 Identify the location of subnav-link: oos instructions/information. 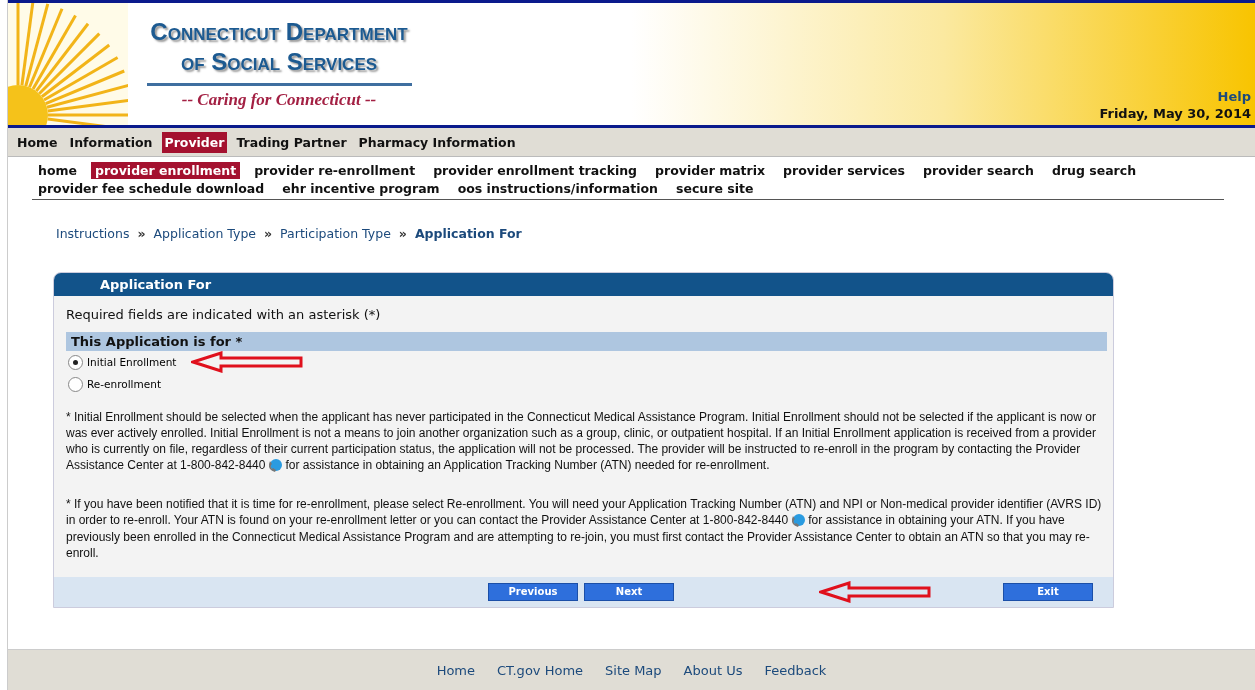
(557, 188).